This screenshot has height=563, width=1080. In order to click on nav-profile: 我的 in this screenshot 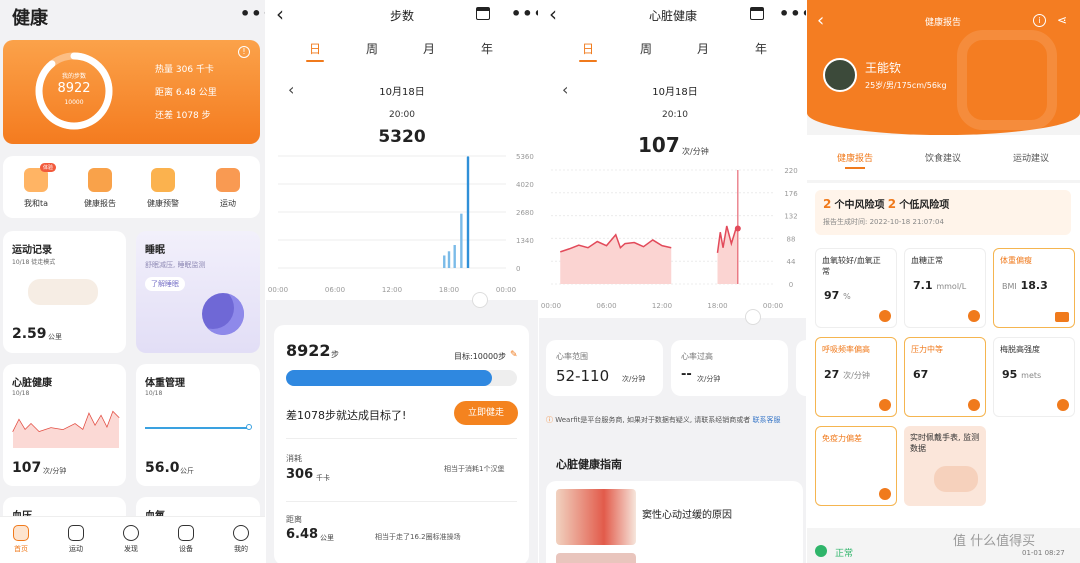, I will do `click(241, 539)`.